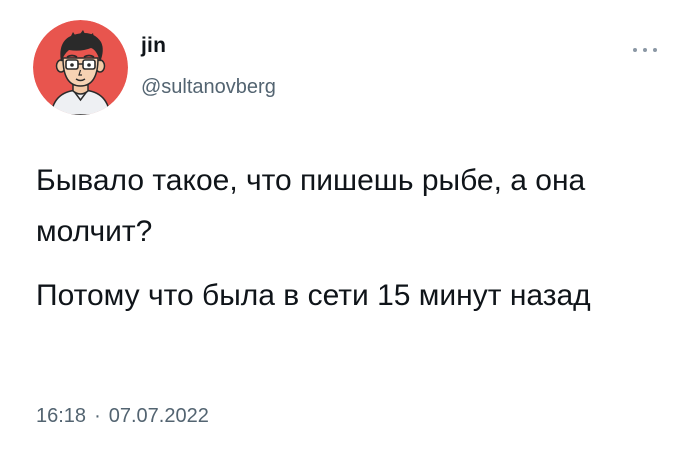 The width and height of the screenshot is (700, 453). Describe the element at coordinates (153, 46) in the screenshot. I see `author-name: jin` at that location.